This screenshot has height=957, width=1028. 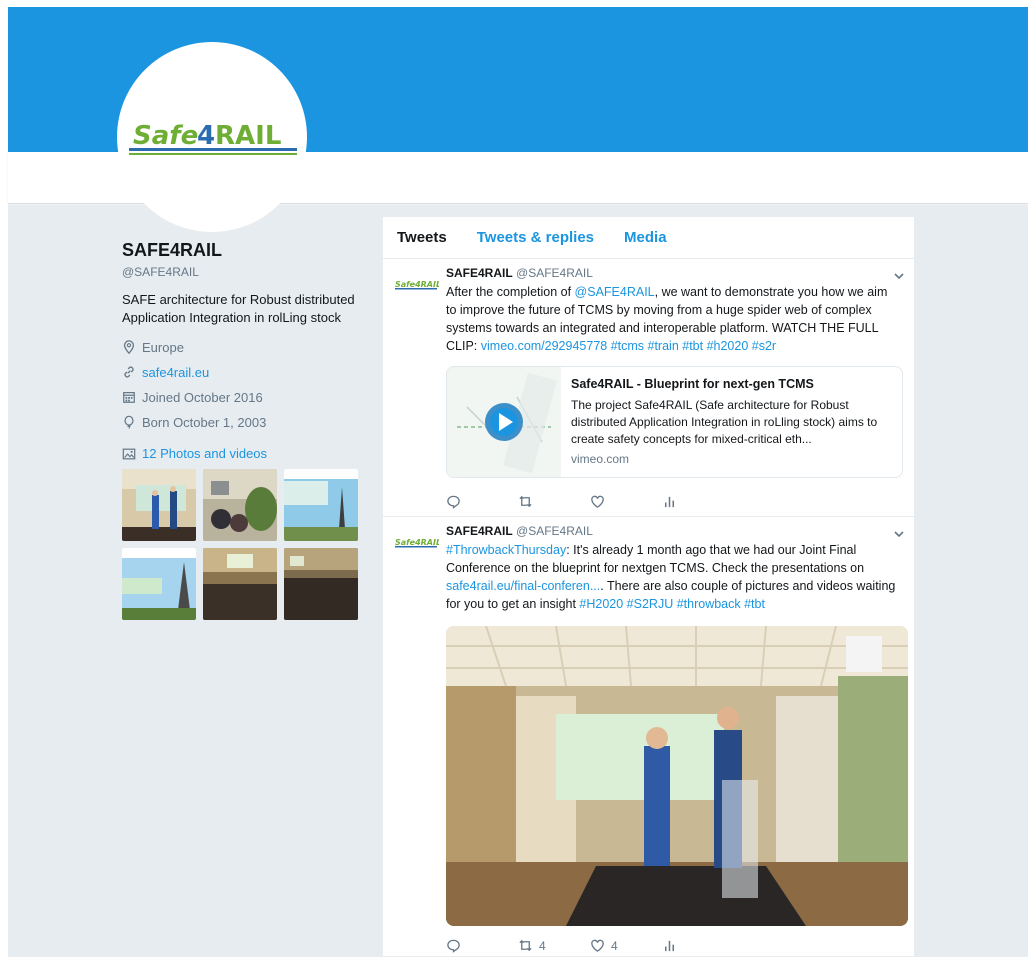 I want to click on photo-save-the-date, so click(x=159, y=584).